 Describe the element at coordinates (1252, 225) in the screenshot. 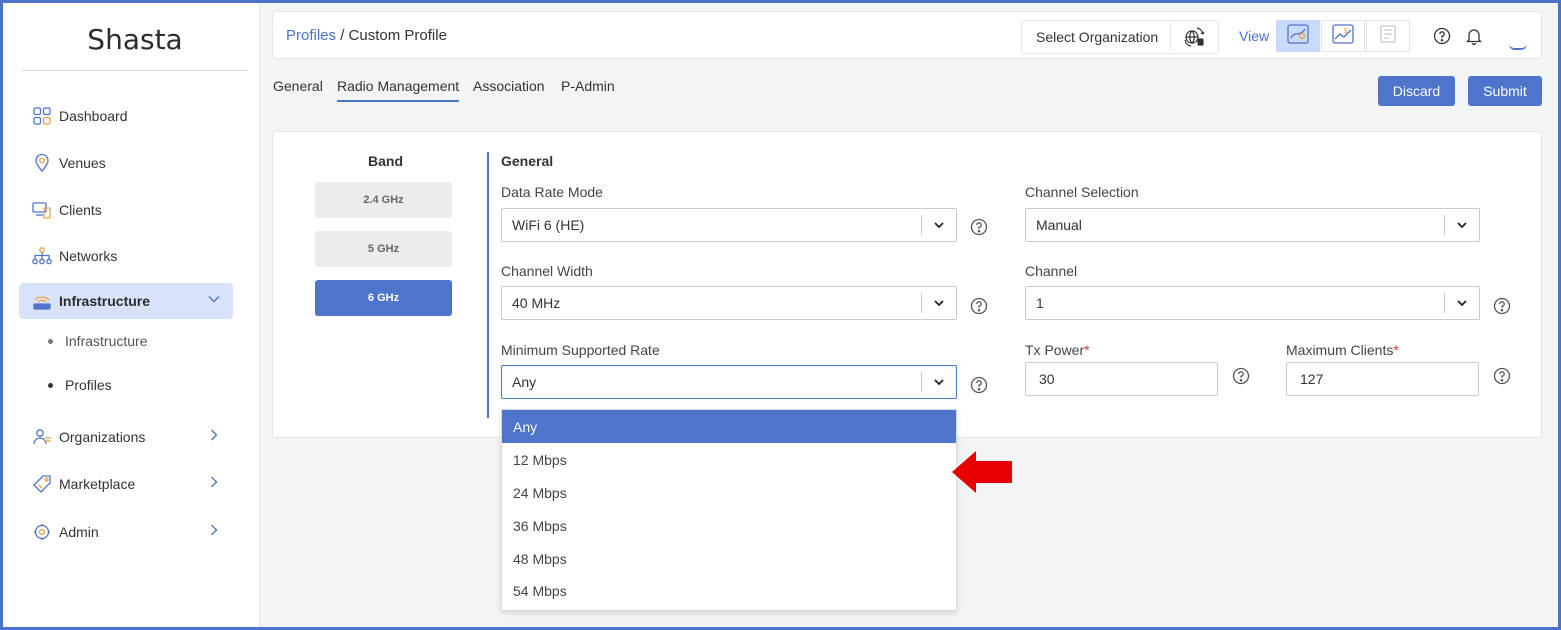

I see `channel-selection-select: Manual` at that location.